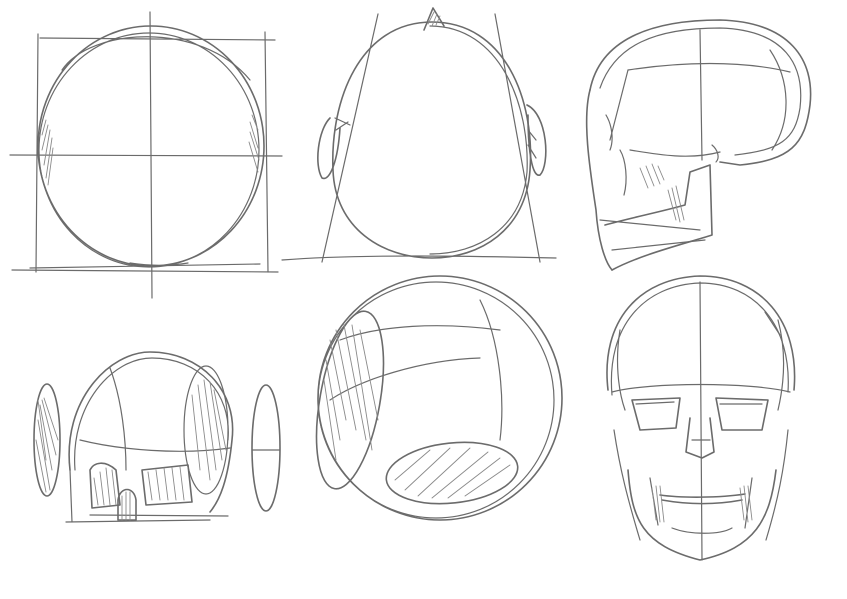 The width and height of the screenshot is (847, 599). I want to click on skull-side-view, so click(698, 145).